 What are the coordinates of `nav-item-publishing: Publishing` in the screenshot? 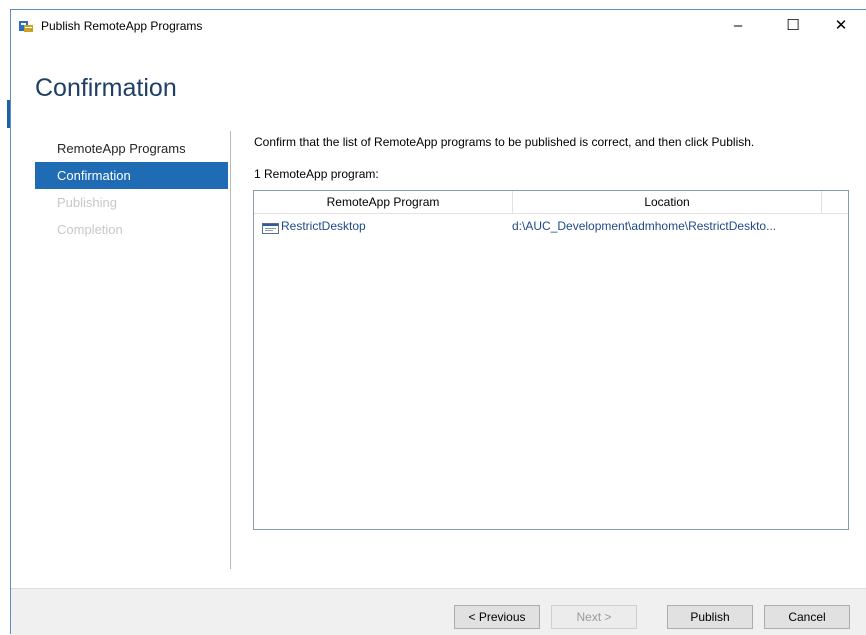 It's located at (87, 202).